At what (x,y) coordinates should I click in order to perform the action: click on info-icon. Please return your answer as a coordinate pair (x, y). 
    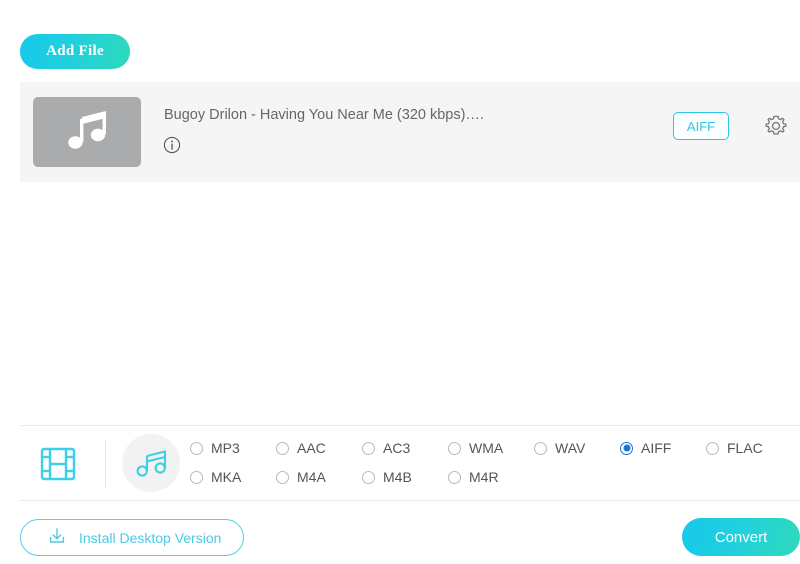
    Looking at the image, I should click on (172, 145).